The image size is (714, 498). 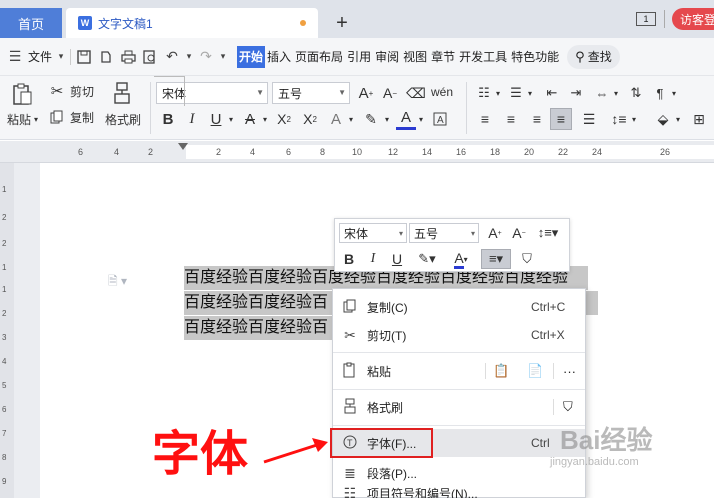 What do you see at coordinates (319, 57) in the screenshot?
I see `menu-page-layout: 页面布局` at bounding box center [319, 57].